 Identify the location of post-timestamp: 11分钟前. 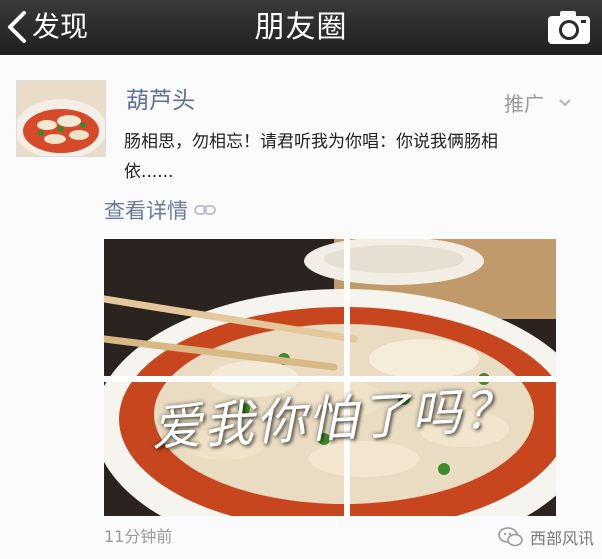
(138, 536).